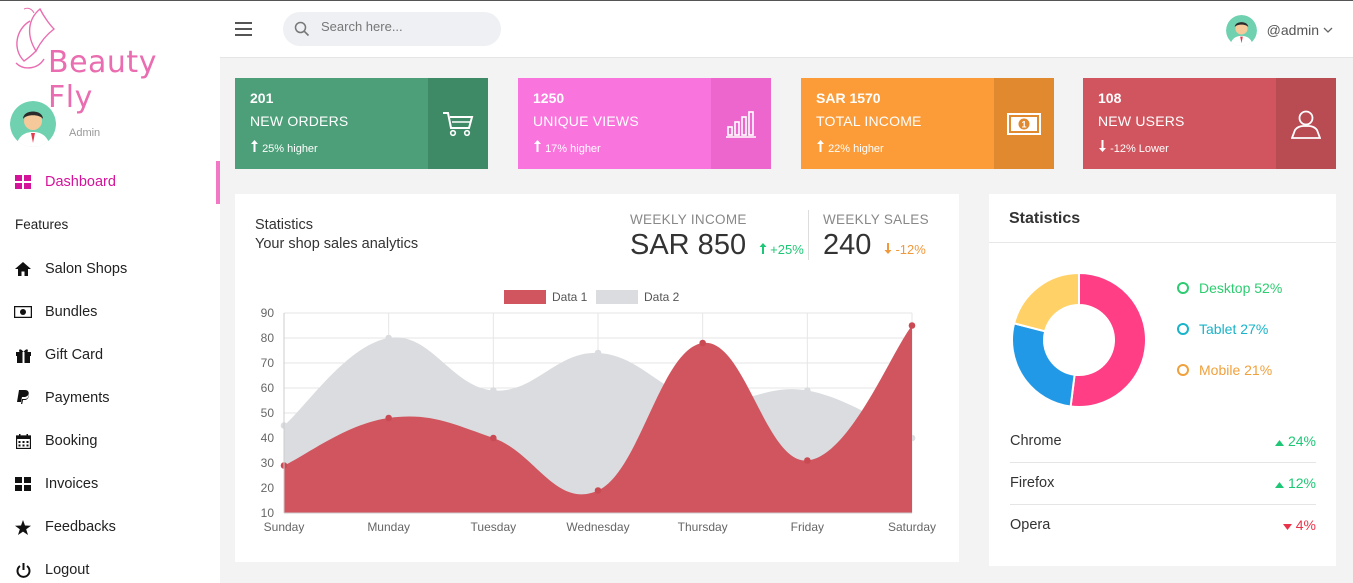  What do you see at coordinates (1102, 146) in the screenshot?
I see `arrow-down-icon` at bounding box center [1102, 146].